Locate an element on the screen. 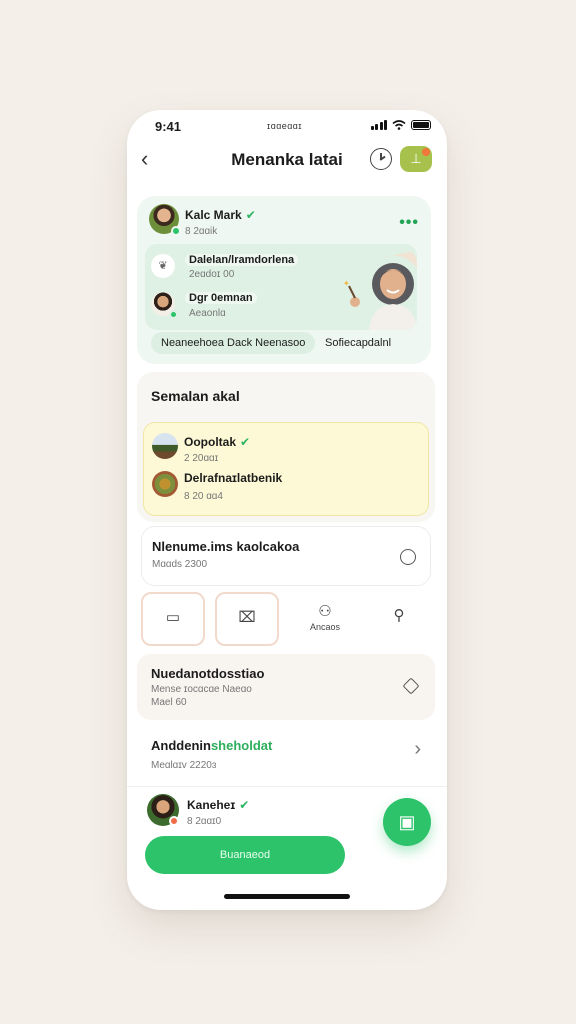 The height and width of the screenshot is (1024, 576). quick-action-label: Ancaos is located at coordinates (325, 627).